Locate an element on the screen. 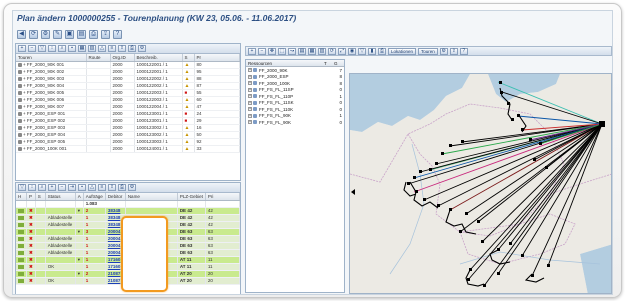  tour-row: + FF_2000_ESP 005 2000 1000123003 / 1 ▲ 92 is located at coordinates (128, 142).